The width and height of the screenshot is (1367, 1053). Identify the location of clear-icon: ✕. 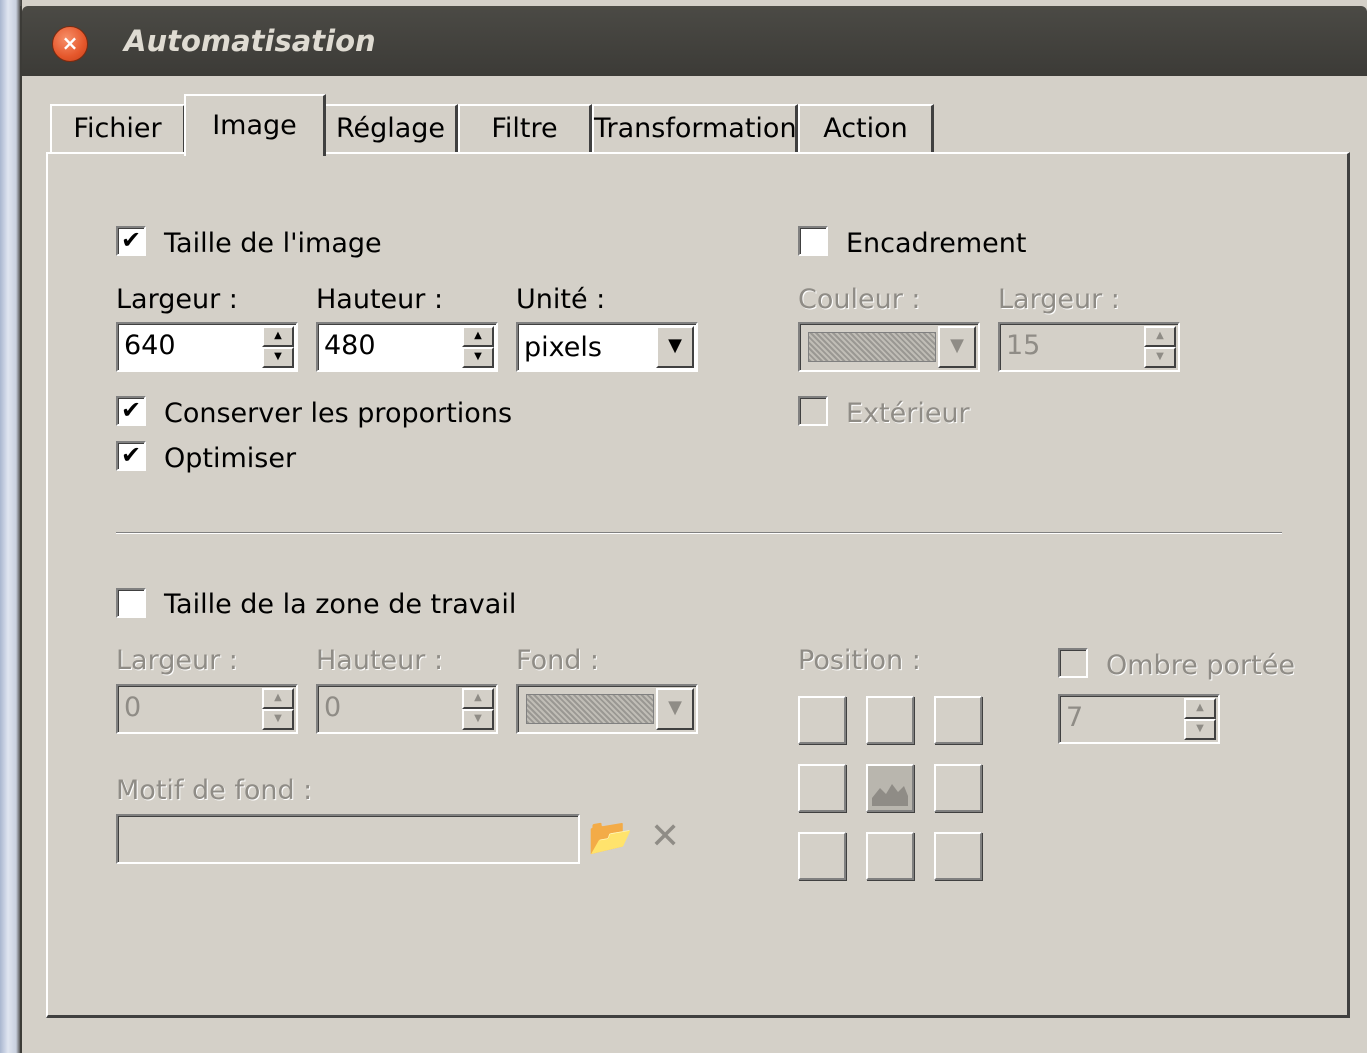
(665, 836).